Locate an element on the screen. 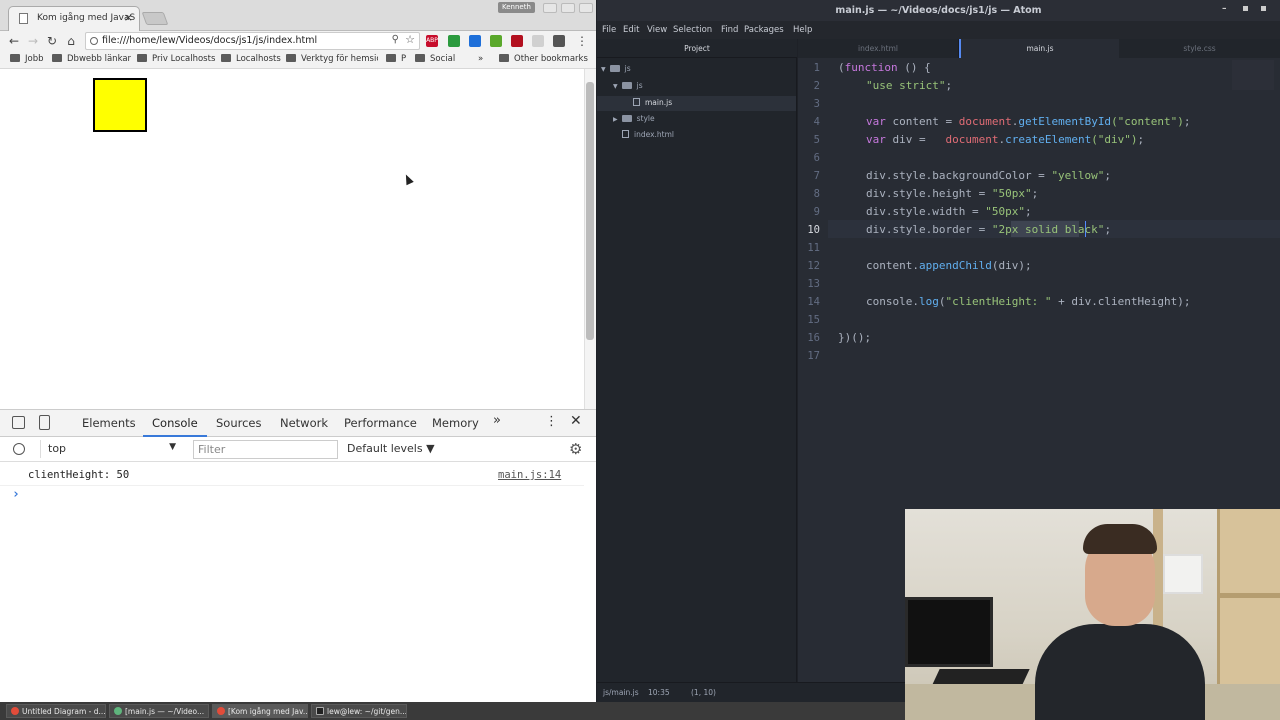 Image resolution: width=1280 pixels, height=720 pixels. line-number: 16 is located at coordinates (813, 338).